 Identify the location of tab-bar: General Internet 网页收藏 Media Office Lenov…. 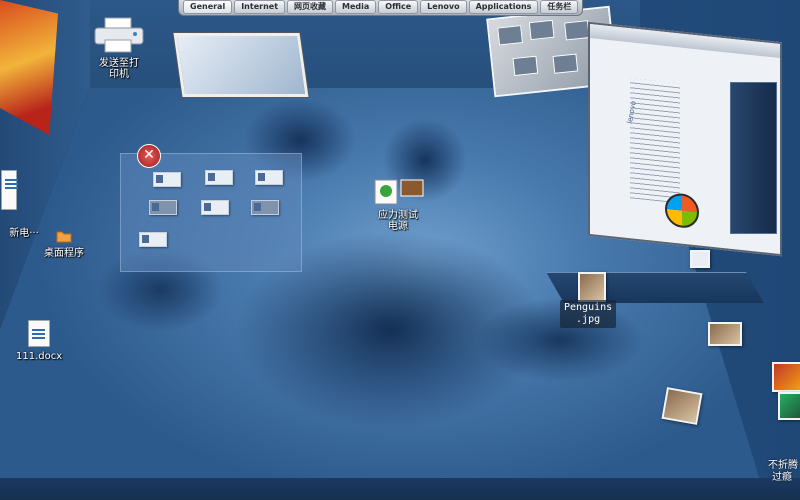
(381, 8).